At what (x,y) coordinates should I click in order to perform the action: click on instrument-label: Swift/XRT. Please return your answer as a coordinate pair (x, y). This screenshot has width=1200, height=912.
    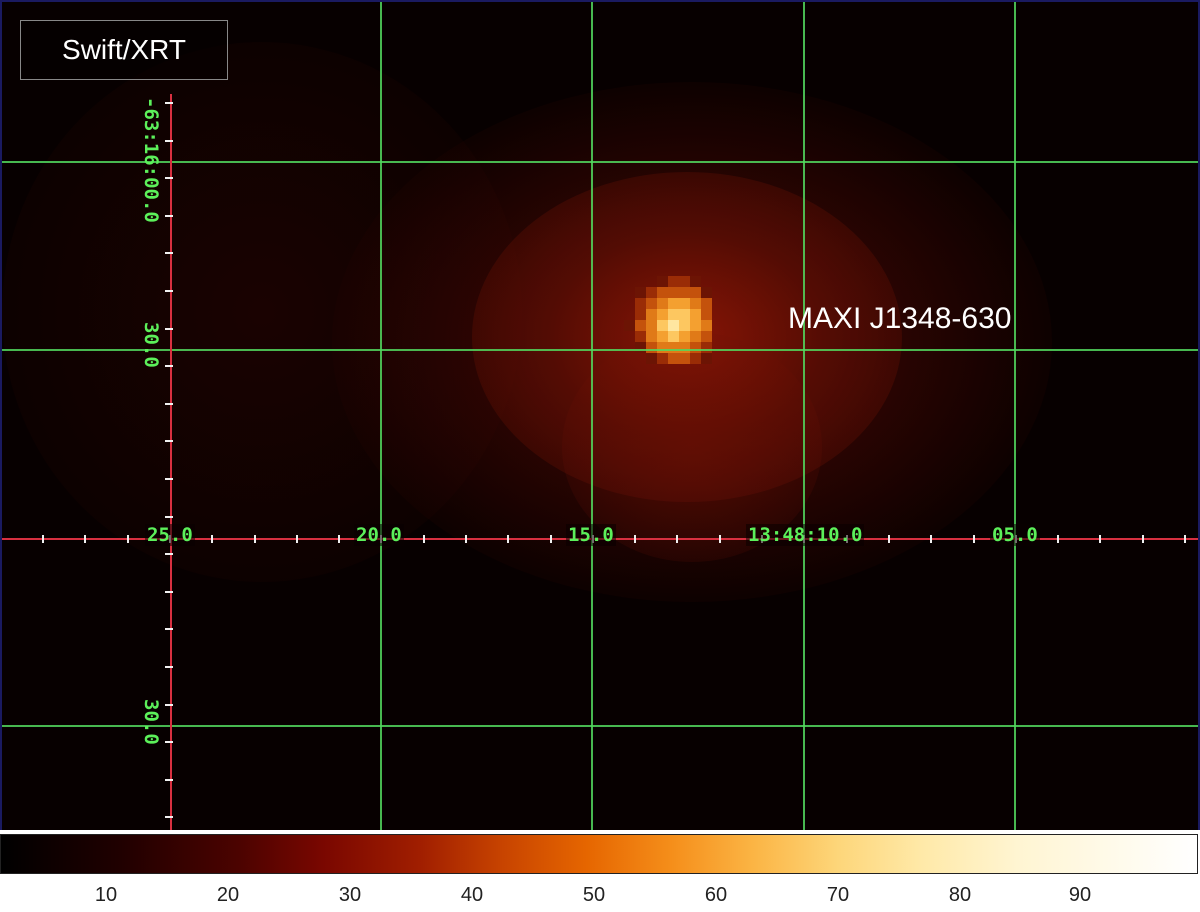
    Looking at the image, I should click on (124, 49).